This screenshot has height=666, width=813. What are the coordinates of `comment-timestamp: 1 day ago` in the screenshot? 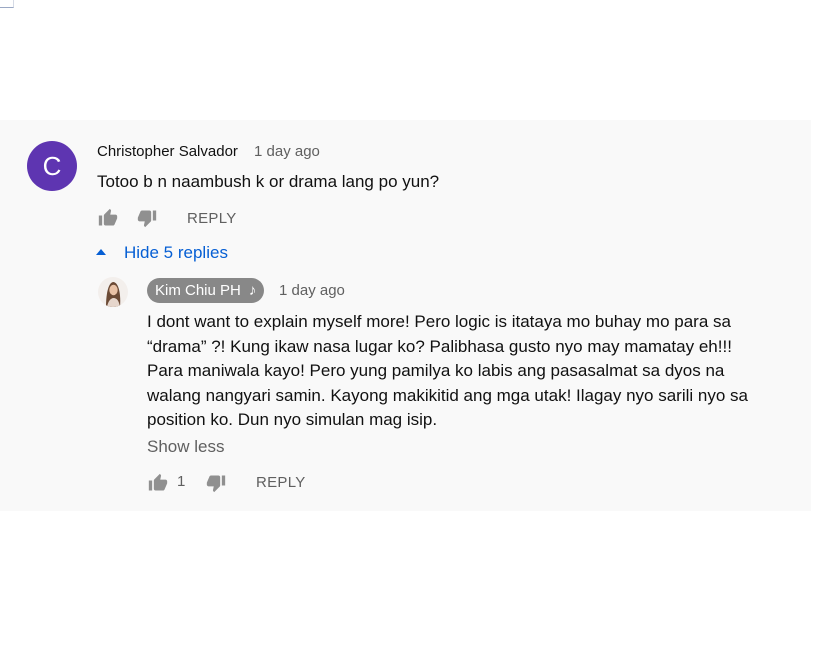 It's located at (287, 151).